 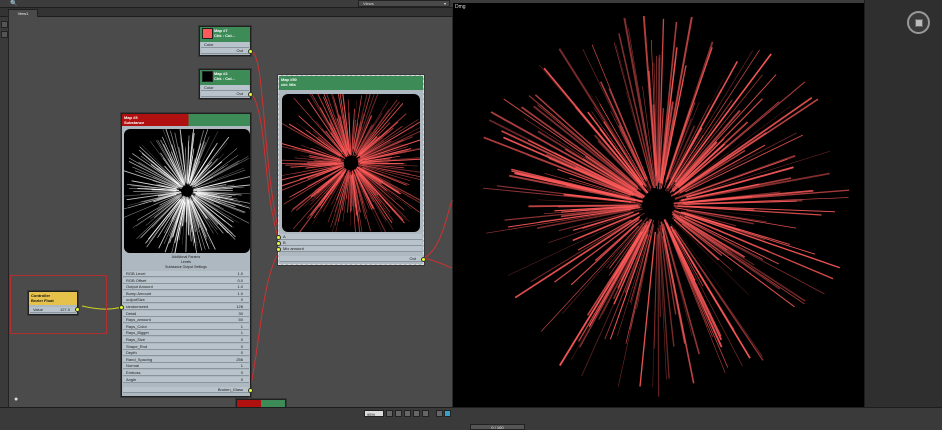 What do you see at coordinates (186, 379) in the screenshot?
I see `param-row: Angle 0` at bounding box center [186, 379].